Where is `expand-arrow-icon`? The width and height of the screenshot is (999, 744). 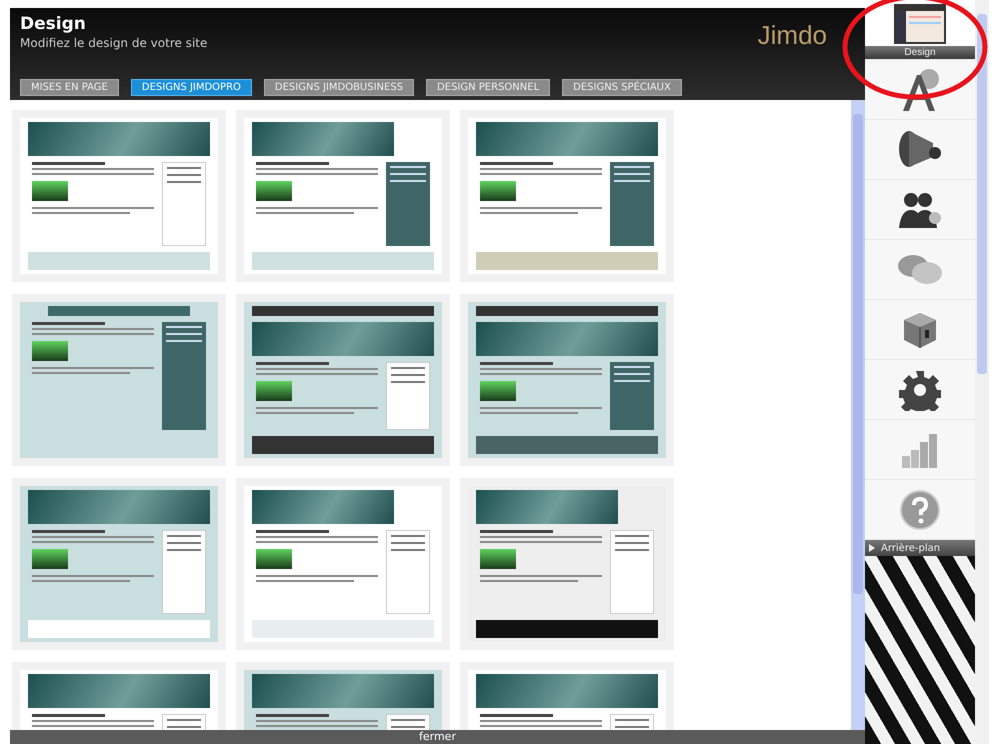
expand-arrow-icon is located at coordinates (872, 548).